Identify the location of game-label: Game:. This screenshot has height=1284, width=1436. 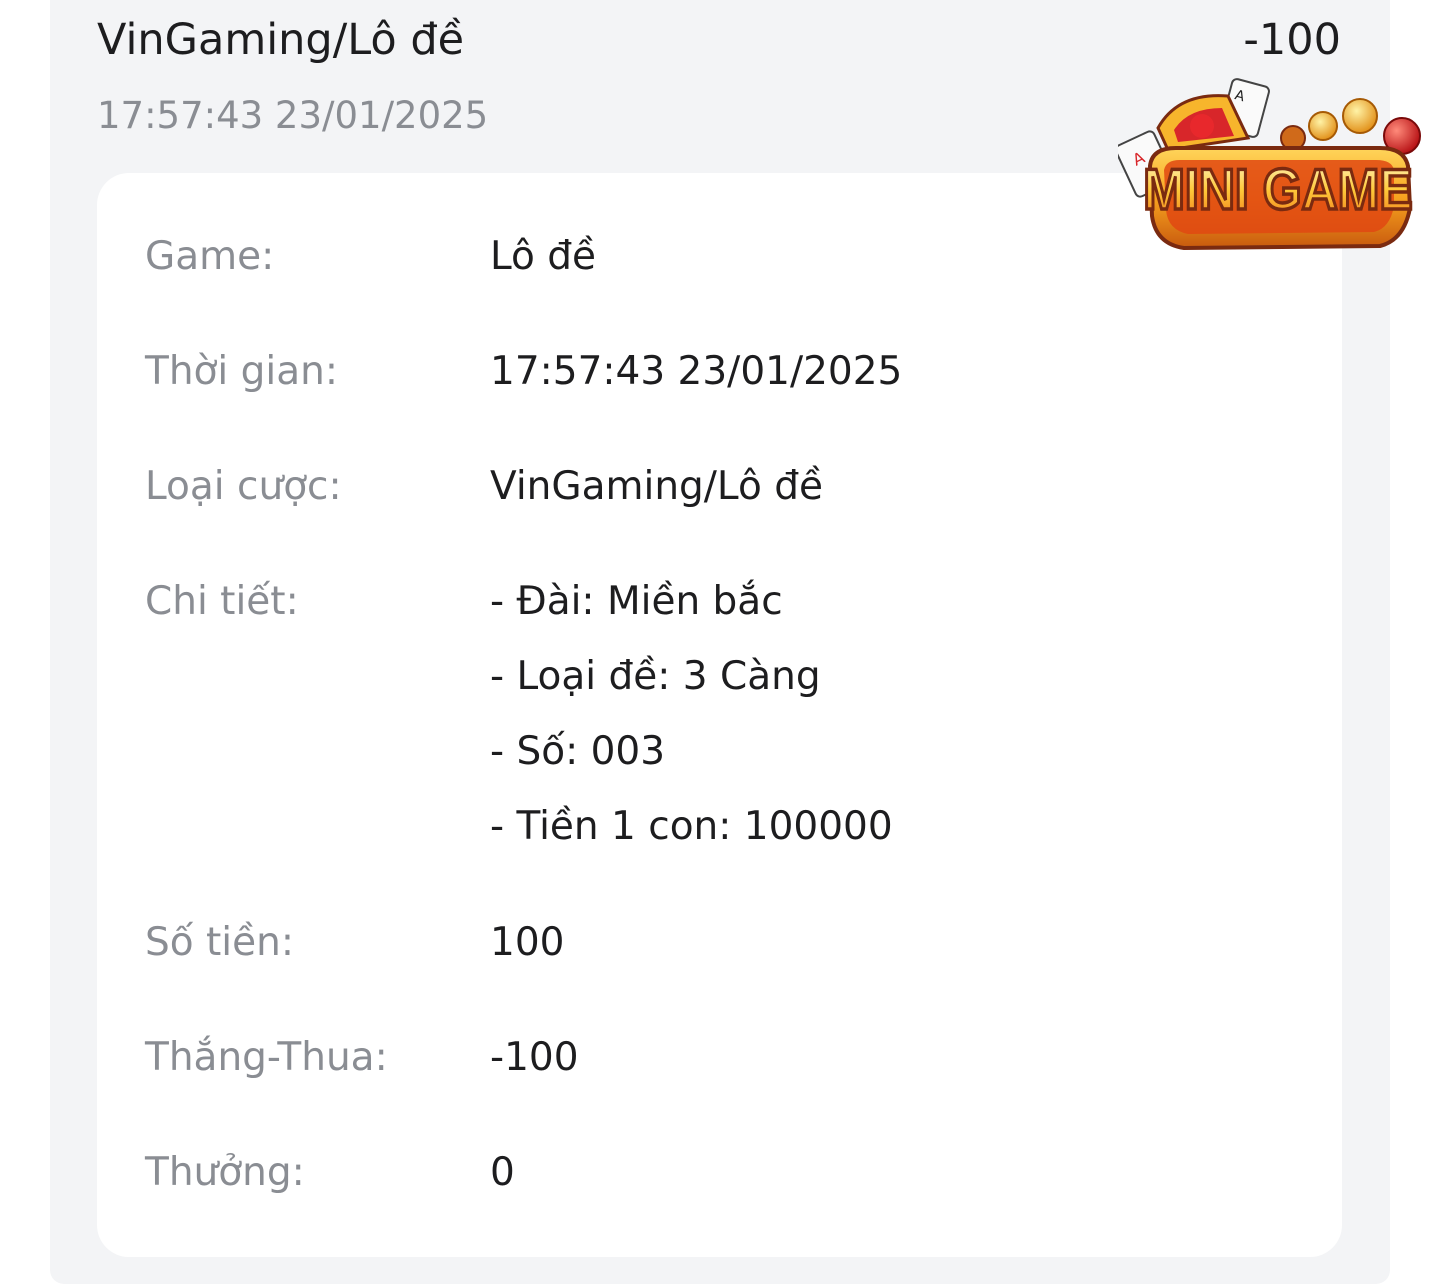
(210, 256).